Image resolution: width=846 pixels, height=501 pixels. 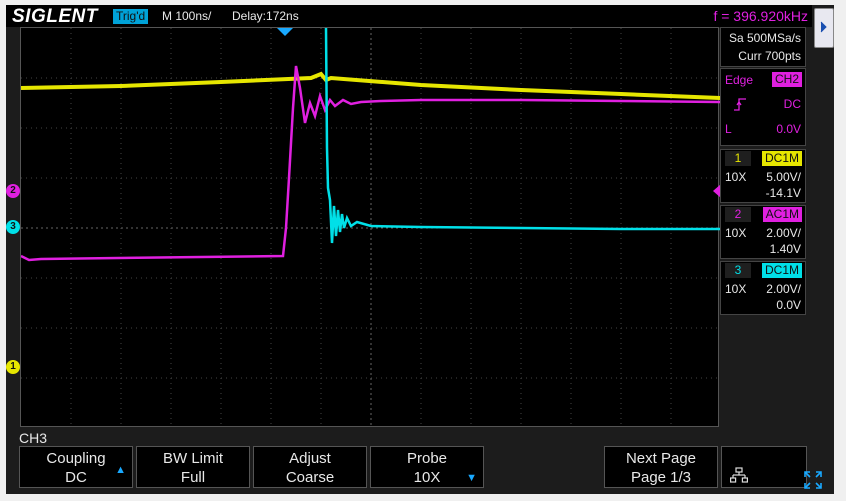 What do you see at coordinates (738, 158) in the screenshot?
I see `ch1-number: 1` at bounding box center [738, 158].